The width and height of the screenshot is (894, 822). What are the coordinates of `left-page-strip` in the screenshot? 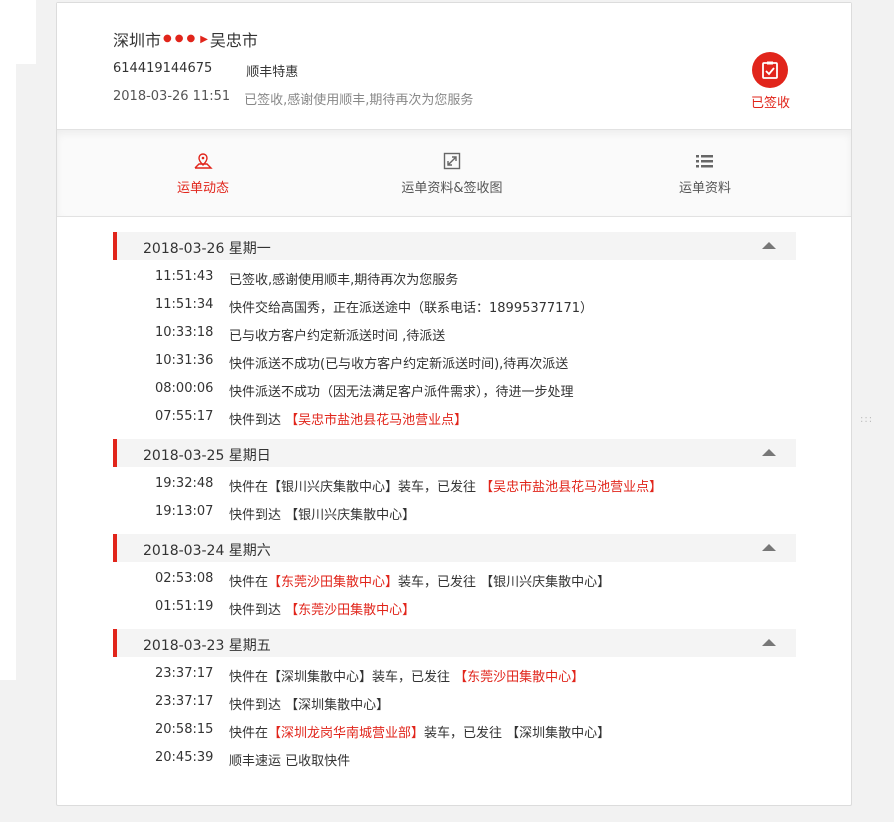 It's located at (18, 32).